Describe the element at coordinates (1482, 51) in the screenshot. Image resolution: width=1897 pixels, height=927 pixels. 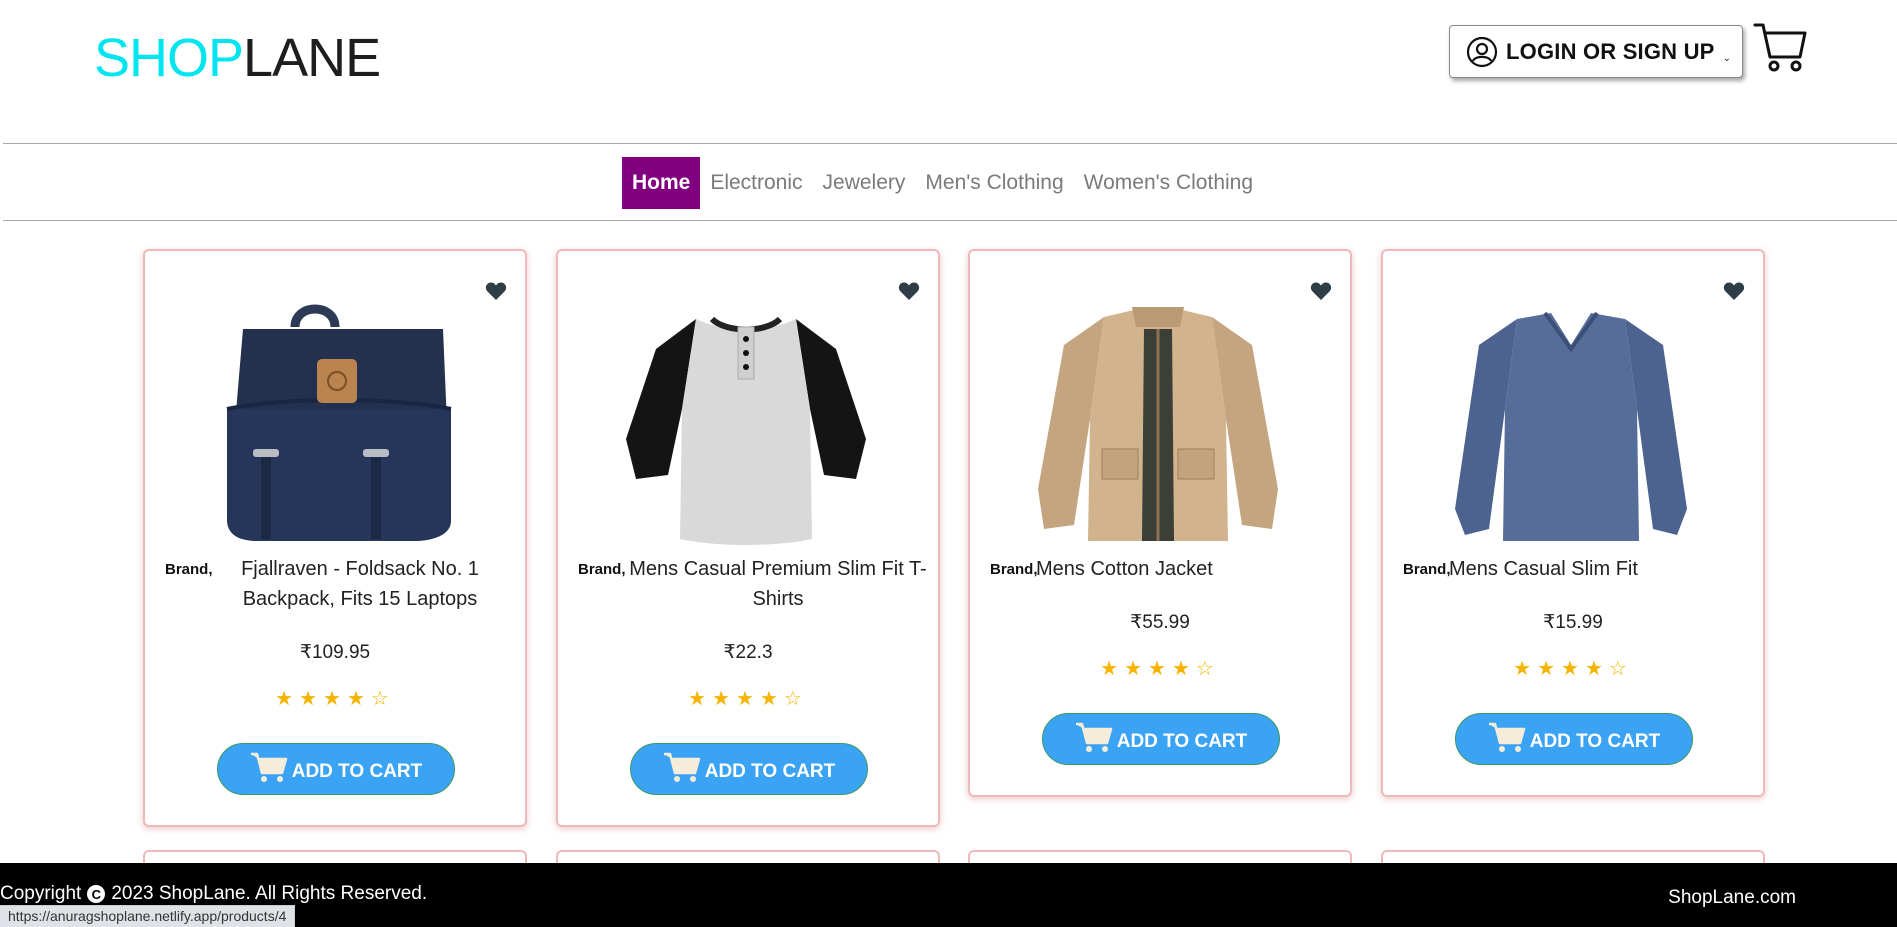
I see `user-circle-icon` at that location.